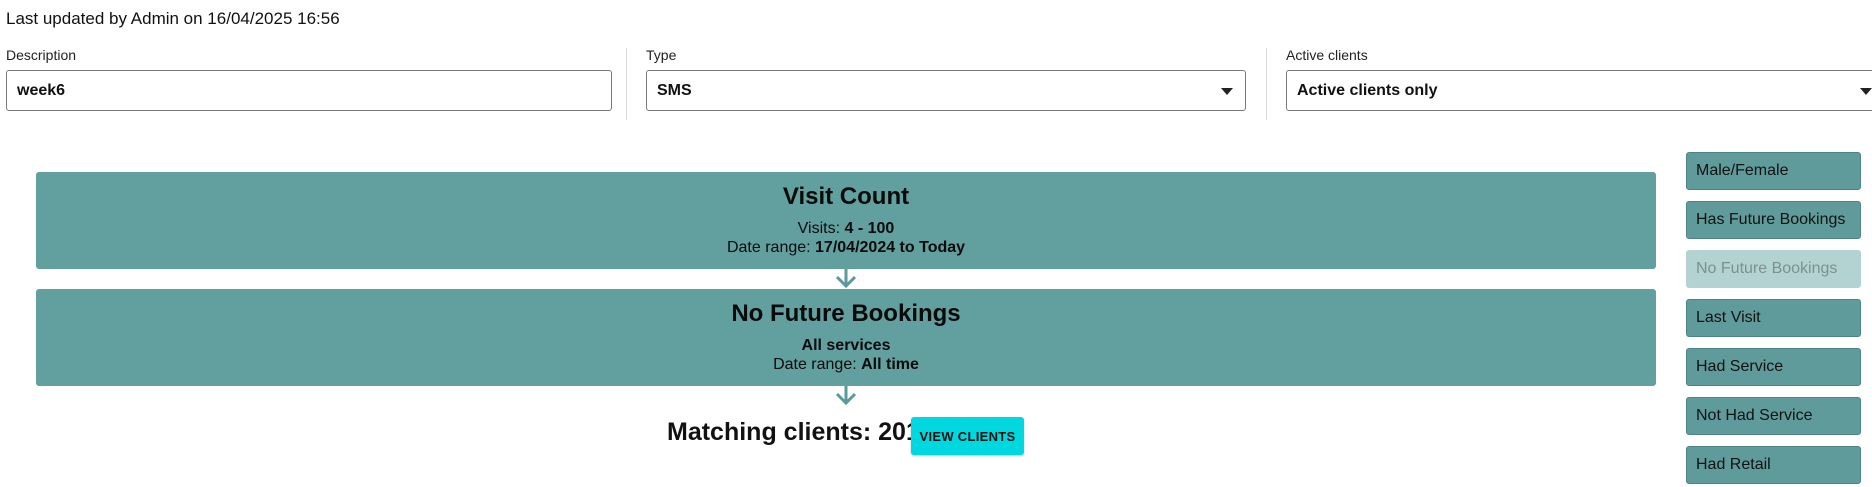 The width and height of the screenshot is (1872, 487). What do you see at coordinates (41, 55) in the screenshot?
I see `description-label: Description` at bounding box center [41, 55].